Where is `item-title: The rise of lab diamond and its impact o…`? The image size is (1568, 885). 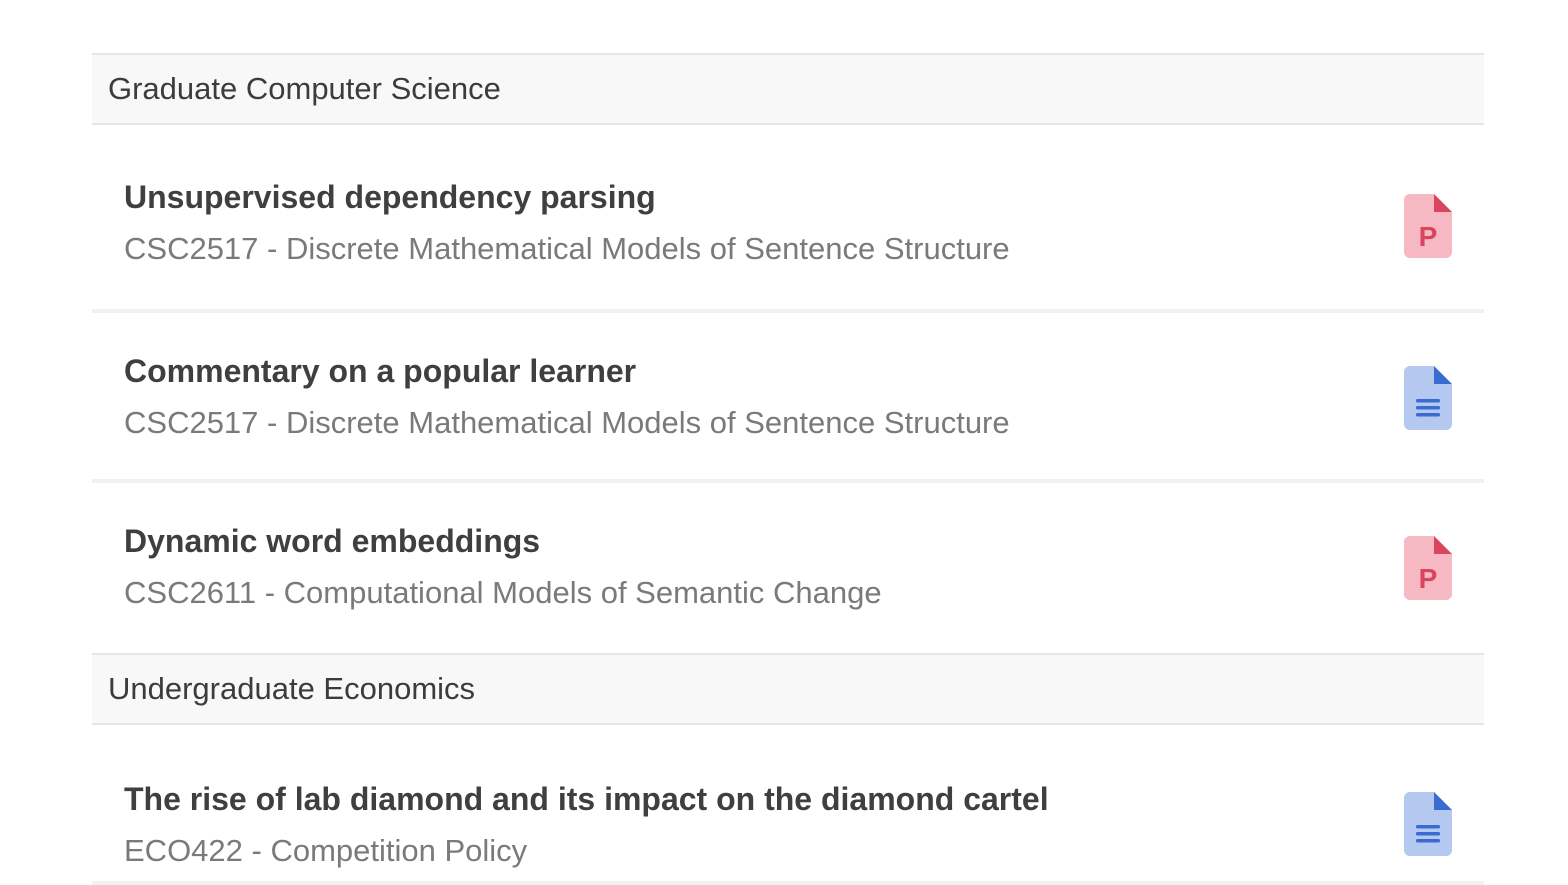 item-title: The rise of lab diamond and its impact o… is located at coordinates (586, 799).